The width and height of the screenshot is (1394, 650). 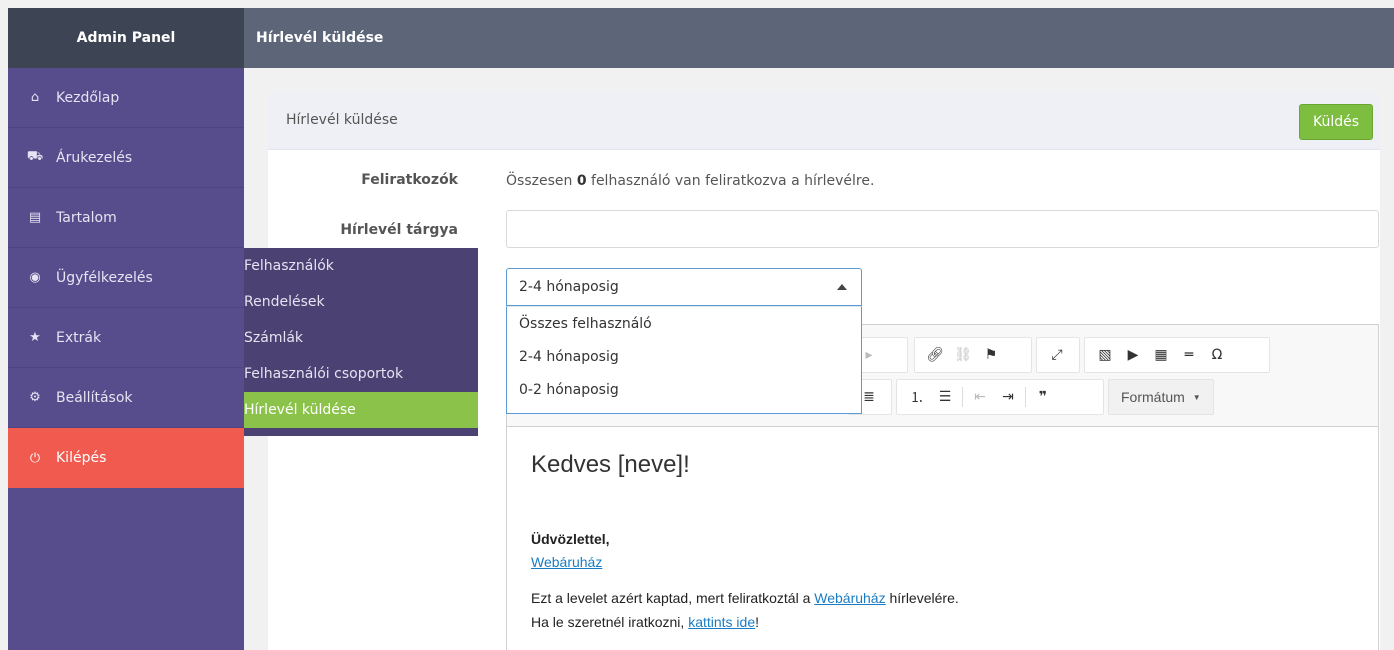 What do you see at coordinates (991, 355) in the screenshot?
I see `anchor-flag-icon: ⚑` at bounding box center [991, 355].